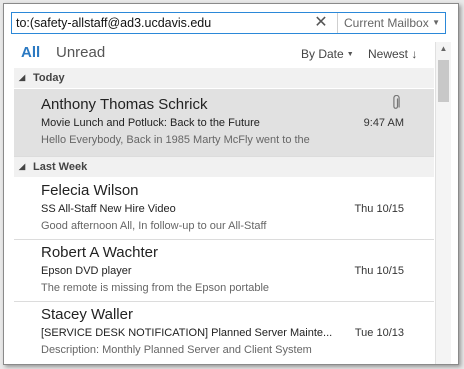 The height and width of the screenshot is (369, 464). I want to click on filter-row: All Unread By Date ▼ Newest ↓, so click(219, 54).